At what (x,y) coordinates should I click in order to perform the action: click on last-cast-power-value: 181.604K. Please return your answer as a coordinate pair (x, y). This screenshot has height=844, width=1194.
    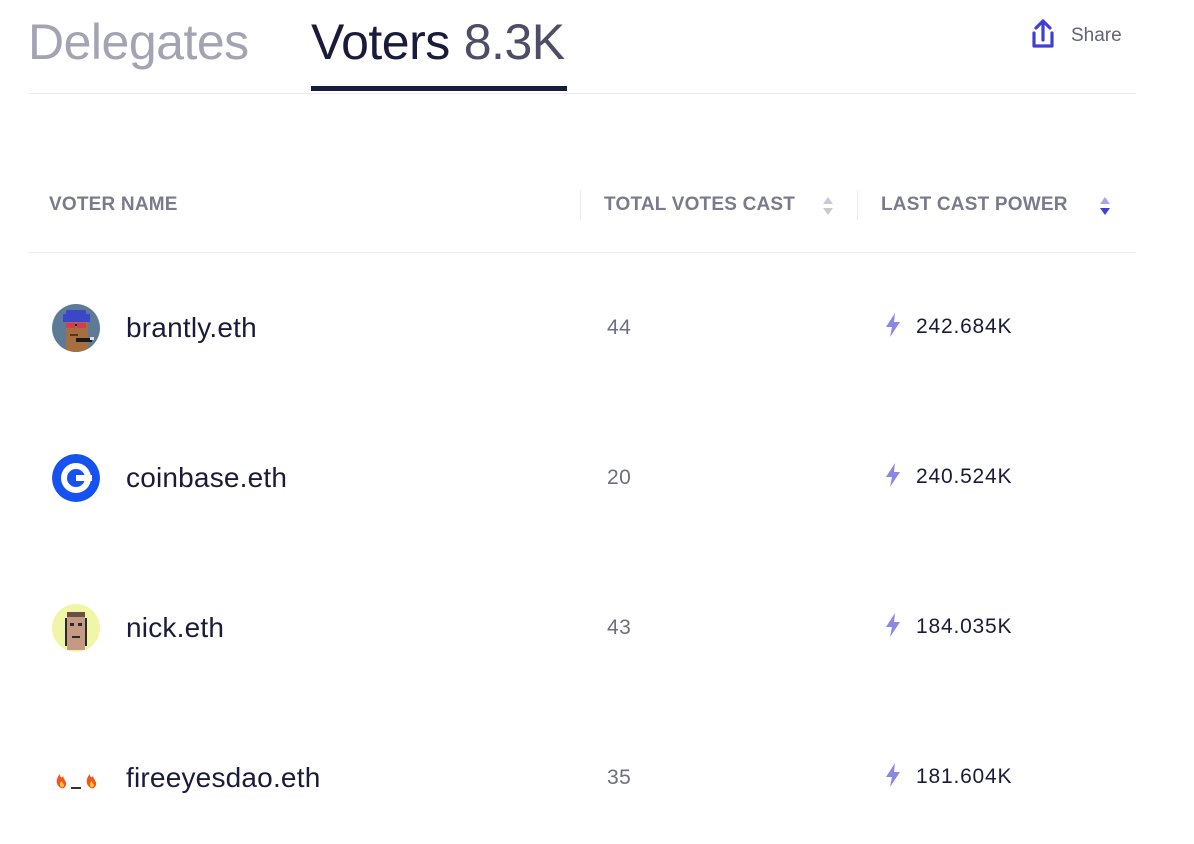
    Looking at the image, I should click on (964, 776).